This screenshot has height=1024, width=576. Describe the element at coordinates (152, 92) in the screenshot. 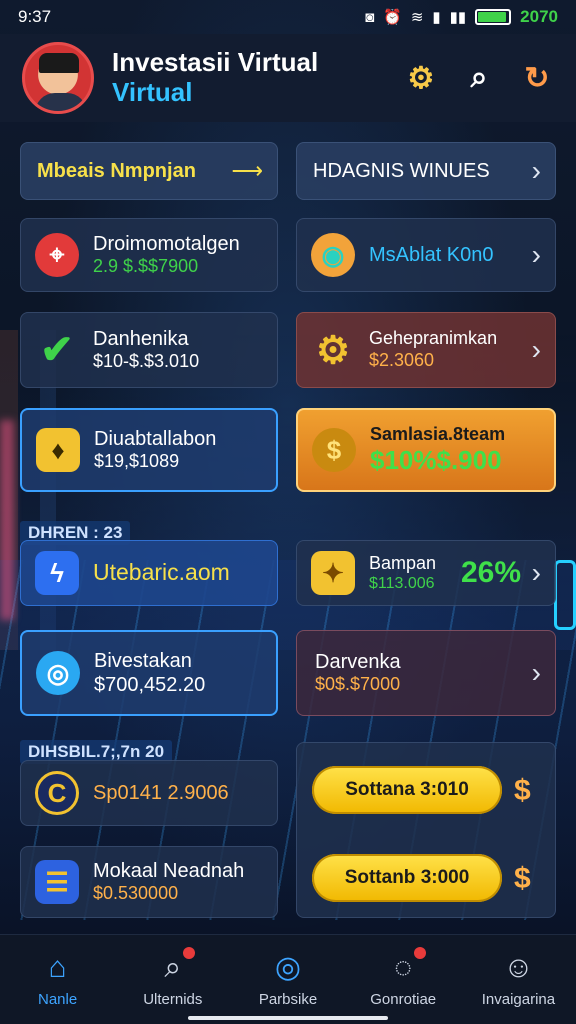

I see `title-line-2: Virtual` at that location.